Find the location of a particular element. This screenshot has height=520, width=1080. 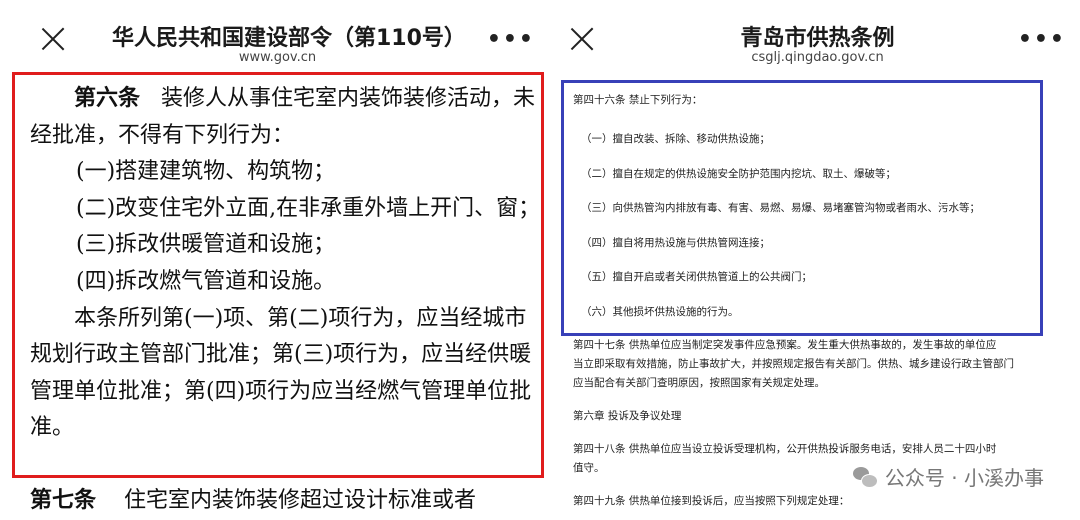

list-item: （二）擅自在规定的供热设施安全防护范围内挖坑、取土、爆破等； is located at coordinates (738, 173).